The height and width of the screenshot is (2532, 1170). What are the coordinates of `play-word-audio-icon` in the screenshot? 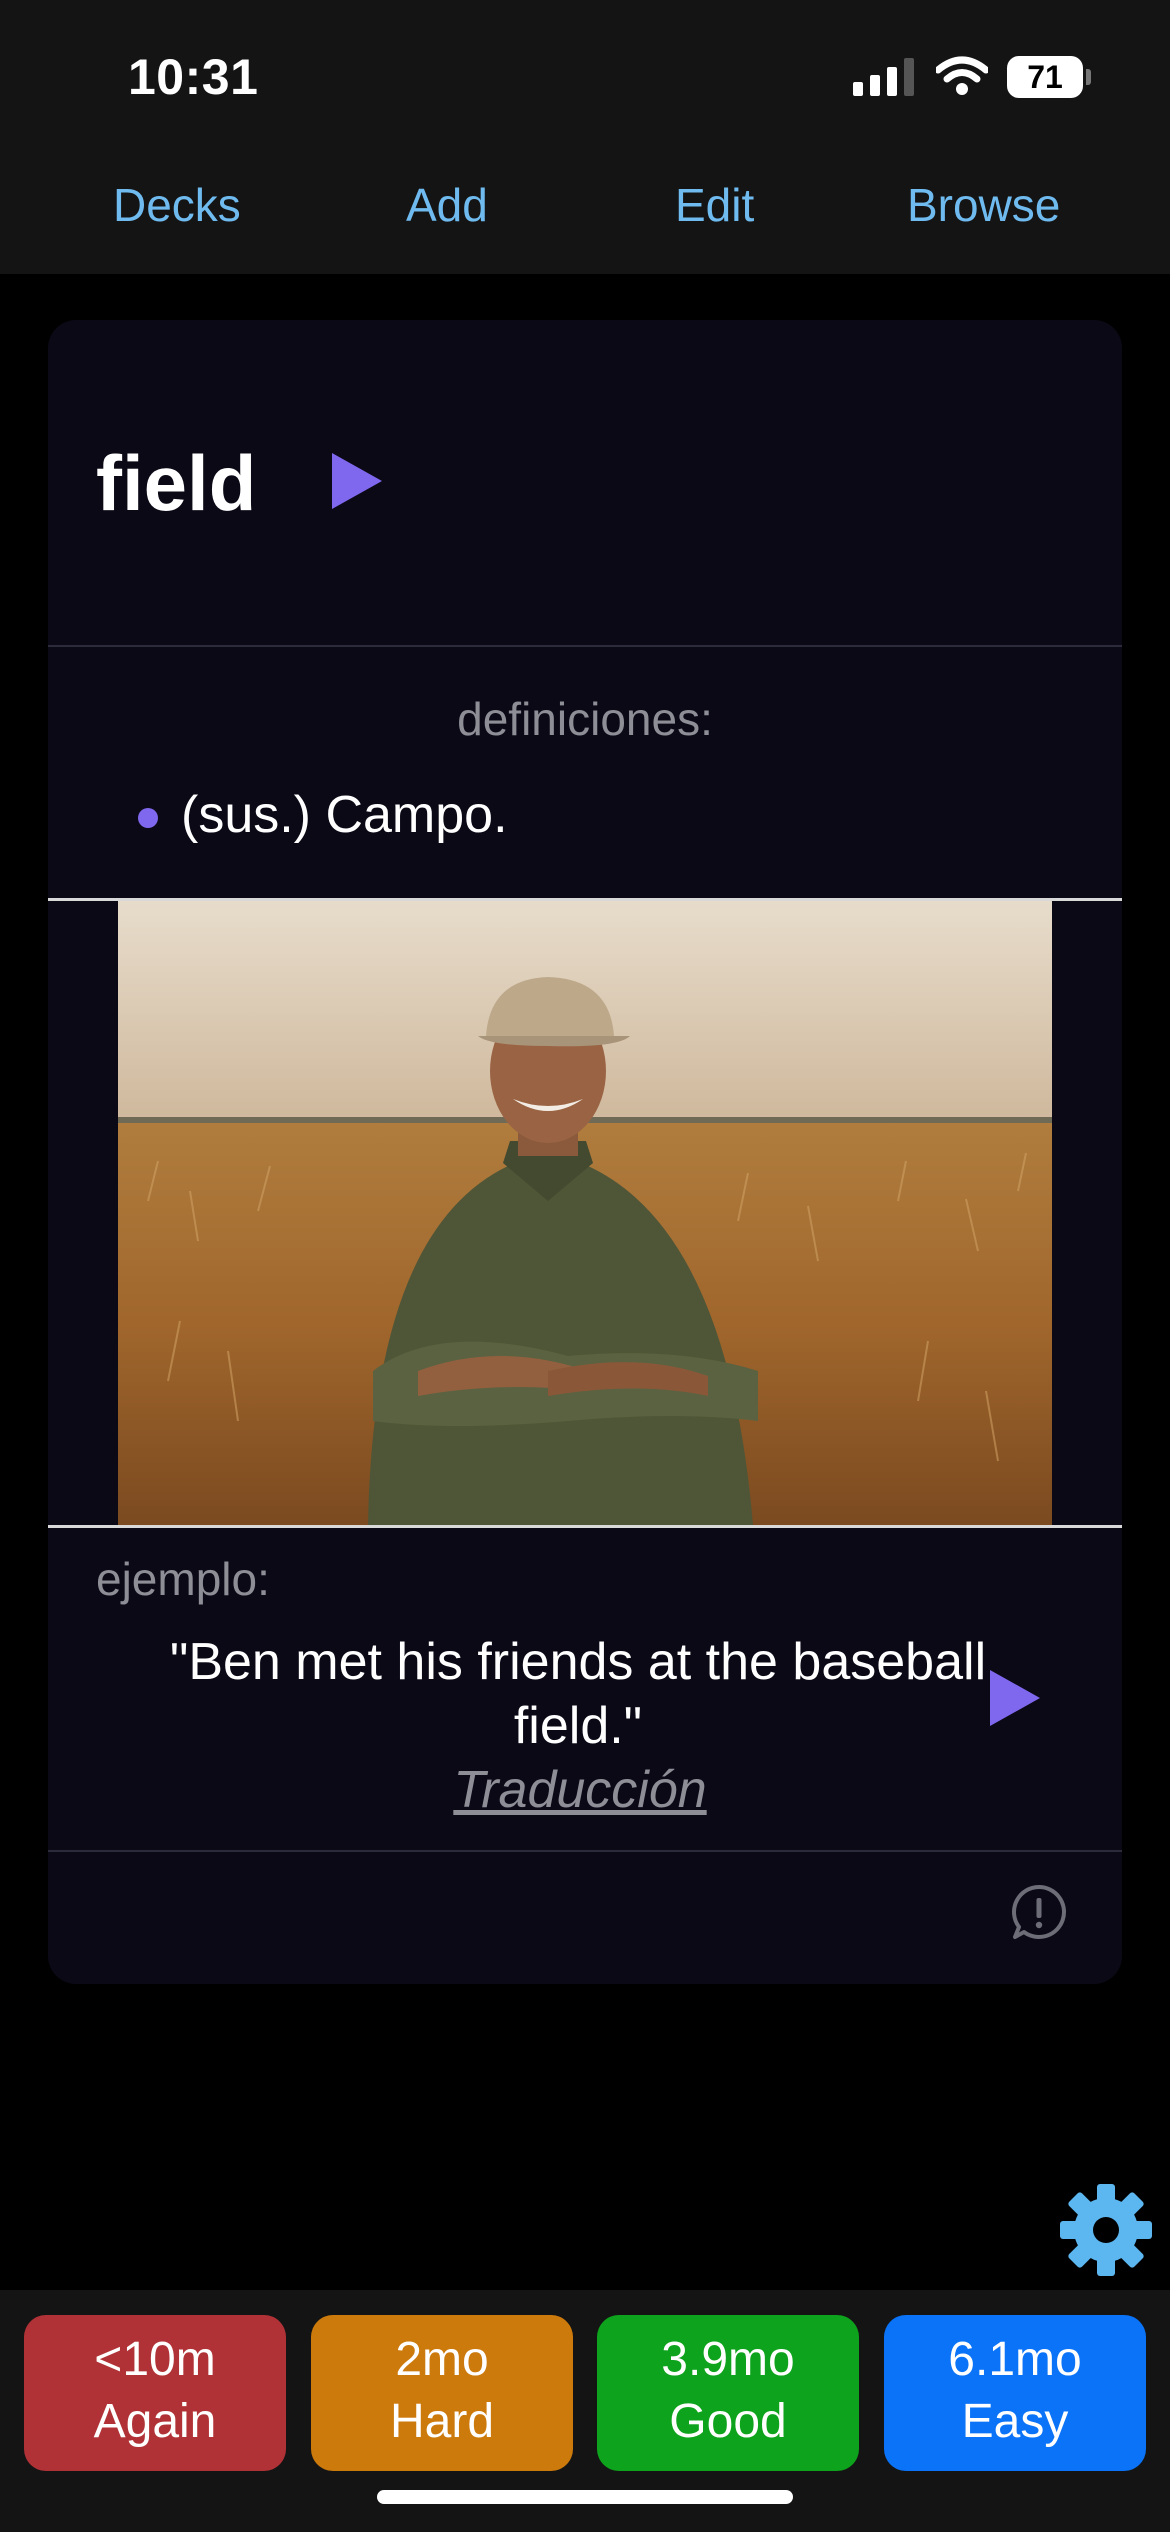 It's located at (357, 481).